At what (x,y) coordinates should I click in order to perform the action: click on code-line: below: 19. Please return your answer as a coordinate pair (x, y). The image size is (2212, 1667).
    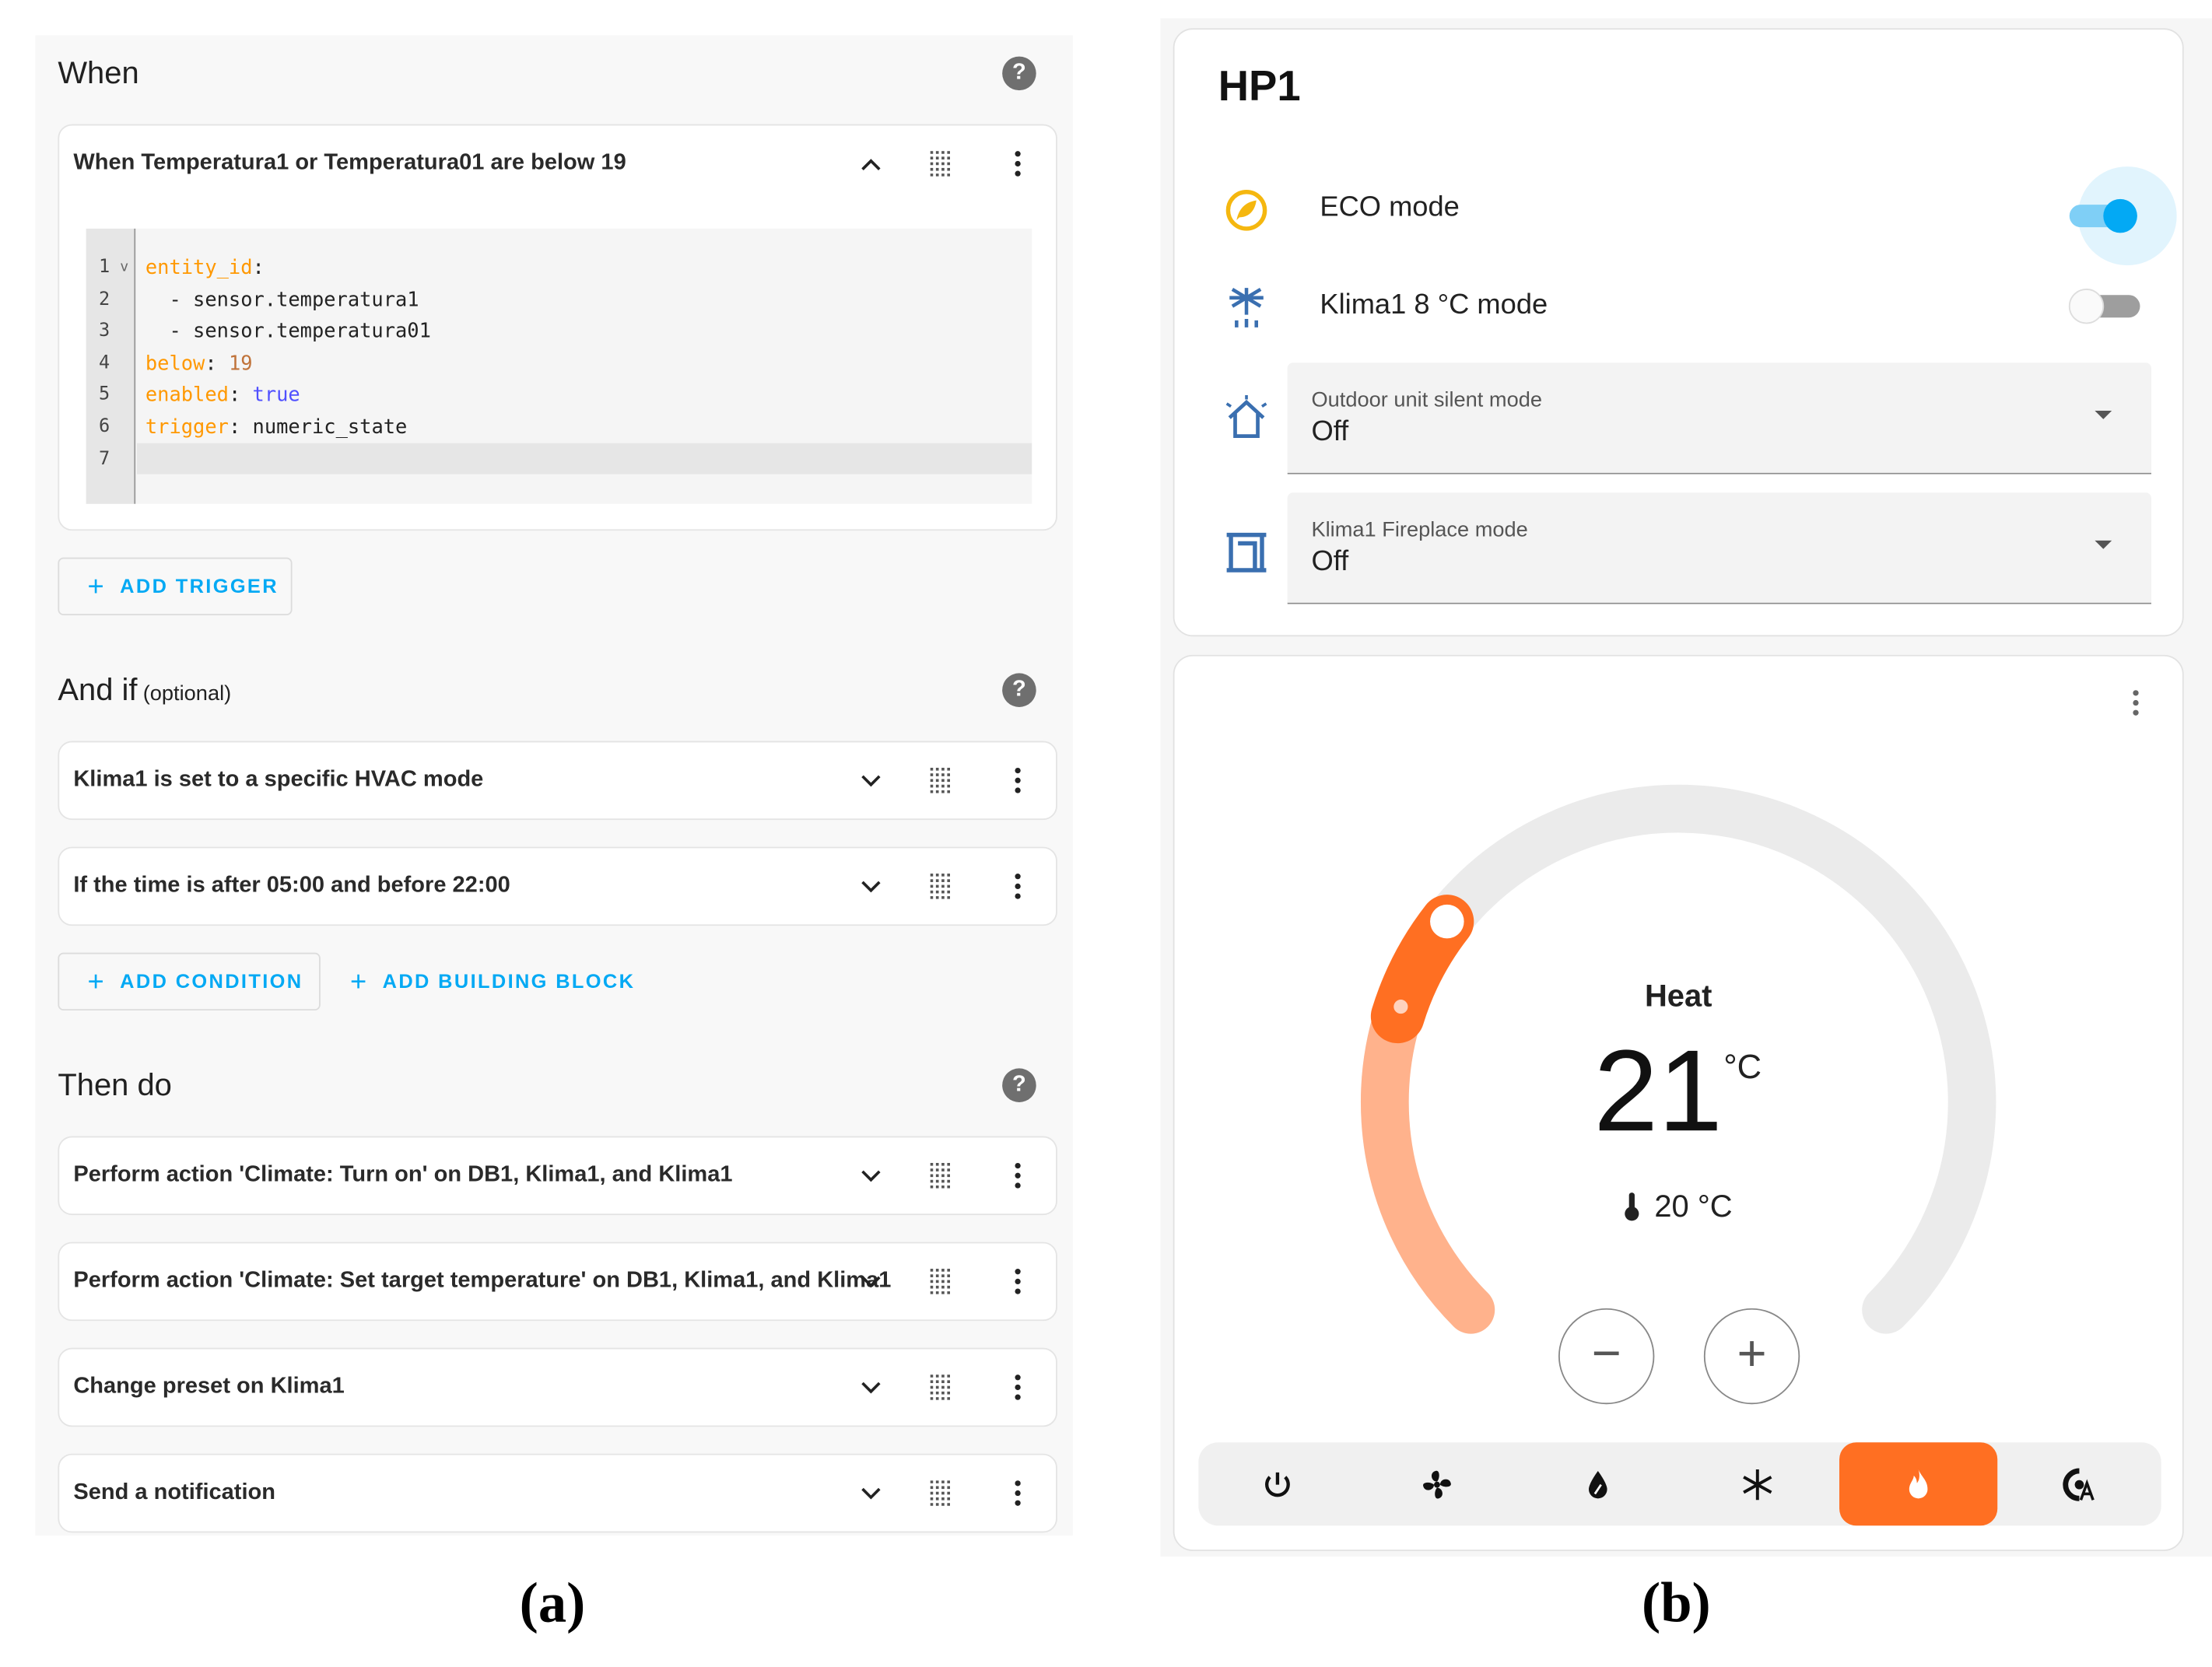
    Looking at the image, I should click on (199, 363).